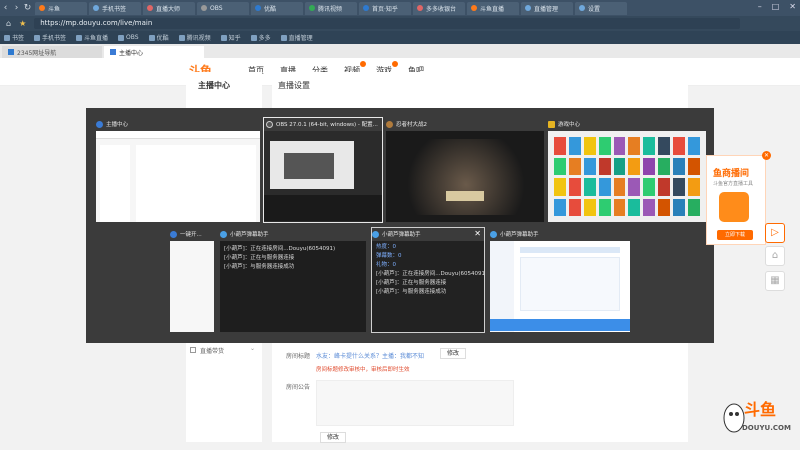  Describe the element at coordinates (760, 6) in the screenshot. I see `minimize-icon: –` at that location.